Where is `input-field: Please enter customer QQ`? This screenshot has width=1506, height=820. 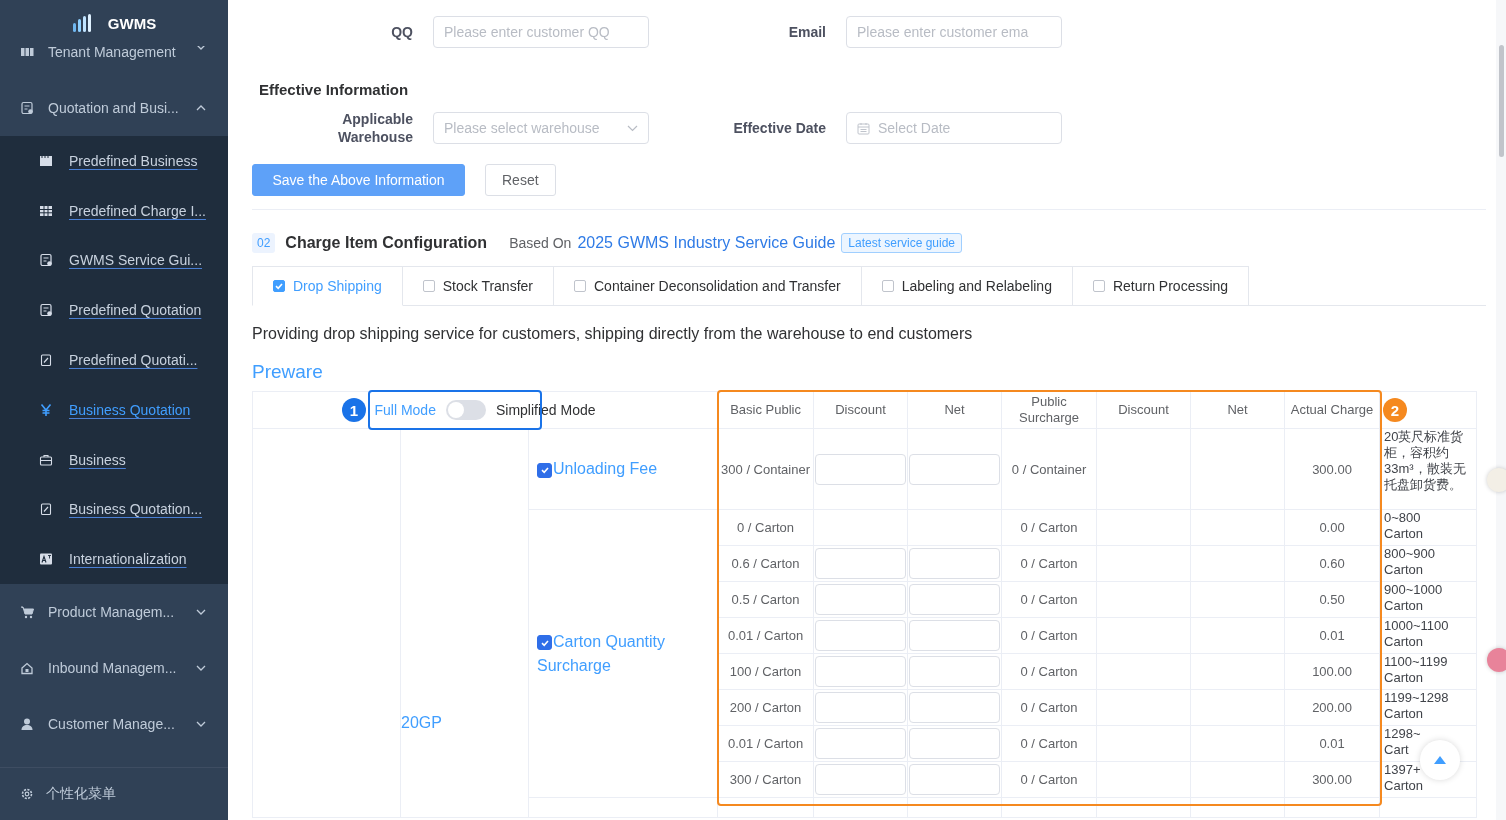
input-field: Please enter customer QQ is located at coordinates (541, 32).